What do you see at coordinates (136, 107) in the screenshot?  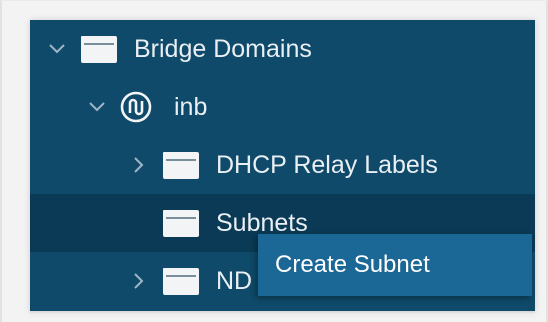 I see `bridge-domain-icon` at bounding box center [136, 107].